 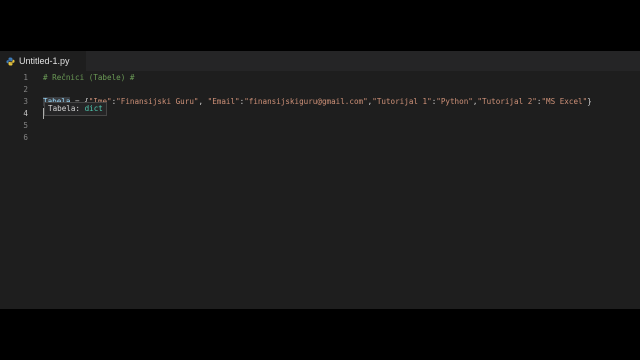 I want to click on dict-value: "MS Excel", so click(x=564, y=101).